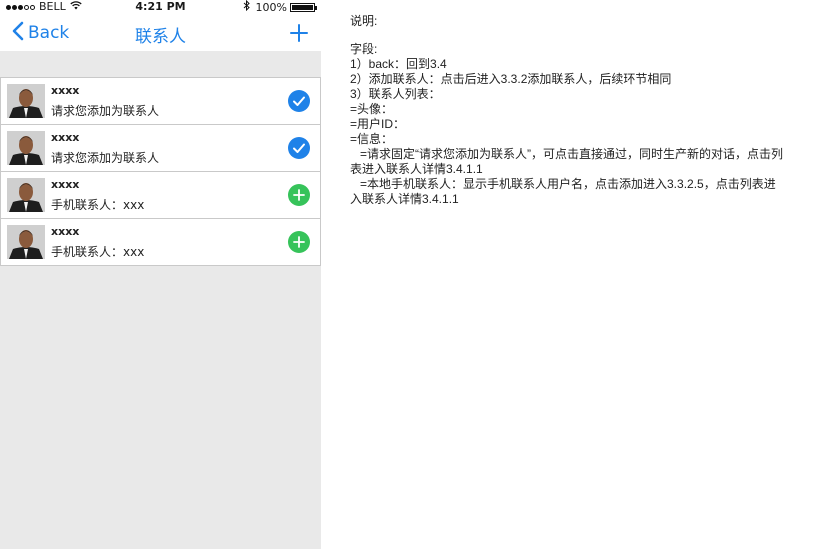 Image resolution: width=821 pixels, height=549 pixels. Describe the element at coordinates (416, 169) in the screenshot. I see `notes-line: 表进入联系人详情3.4.1.1` at that location.